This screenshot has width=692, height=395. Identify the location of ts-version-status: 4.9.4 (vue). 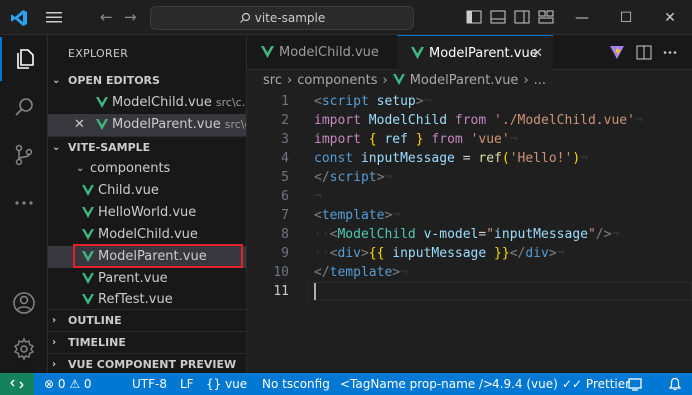
(525, 384).